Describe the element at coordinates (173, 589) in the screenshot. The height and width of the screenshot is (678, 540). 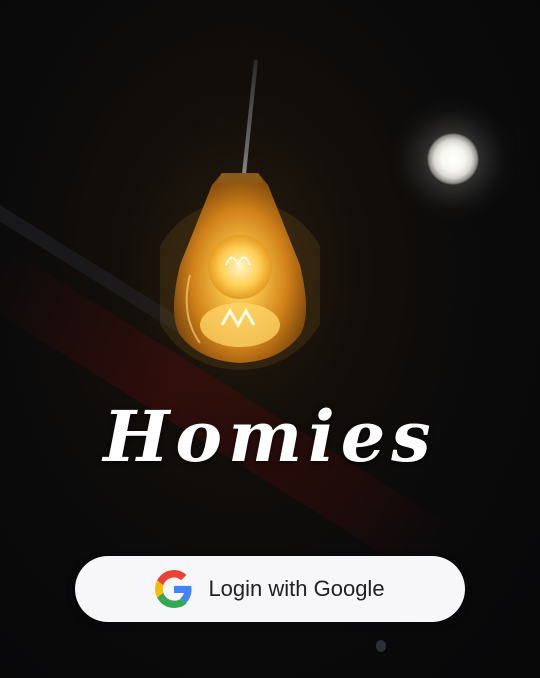
I see `google-icon` at that location.